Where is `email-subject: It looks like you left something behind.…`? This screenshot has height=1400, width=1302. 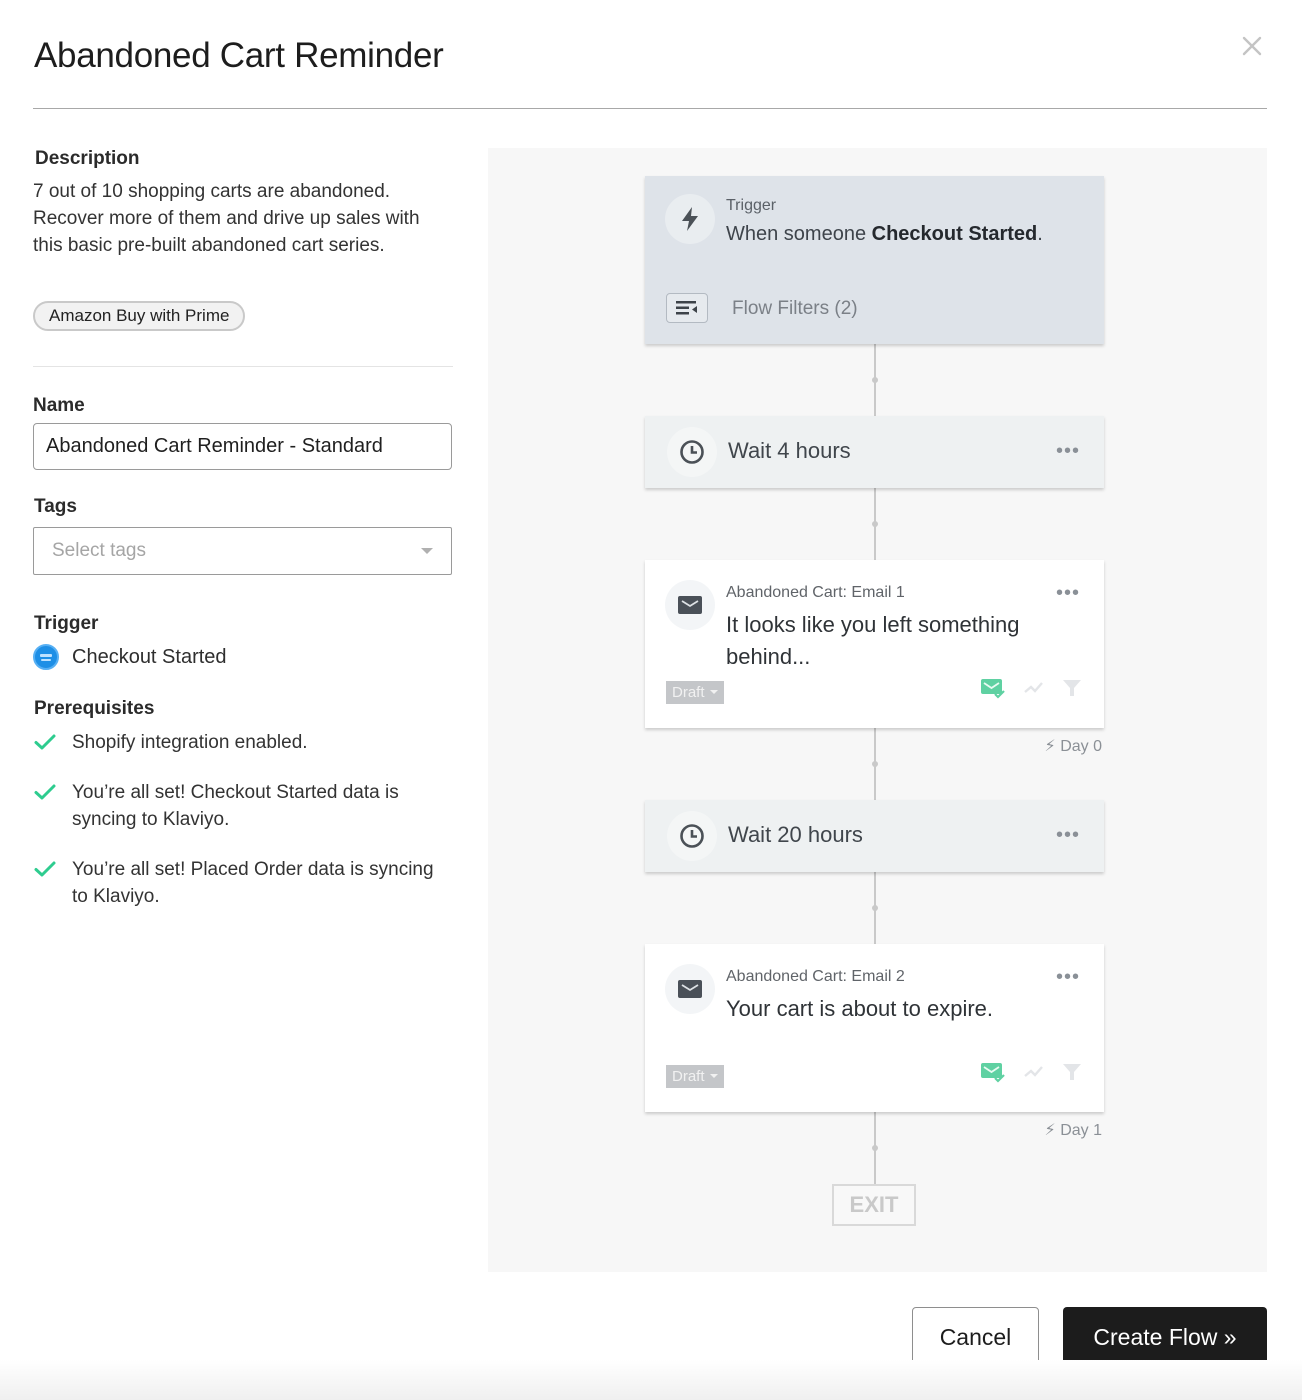
email-subject: It looks like you left something behind.… is located at coordinates (873, 640).